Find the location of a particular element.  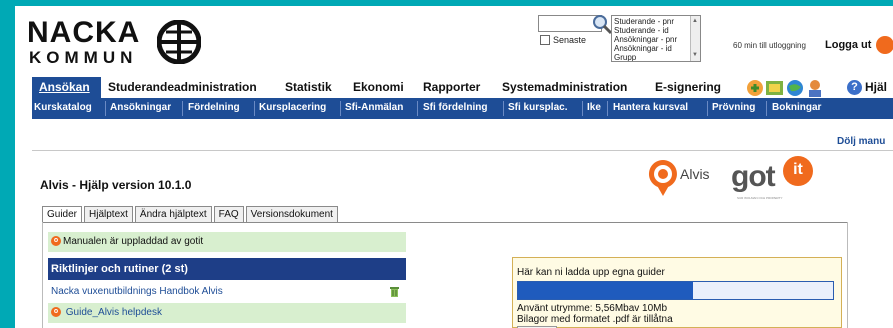

menu-item-statistik: Statistik is located at coordinates (308, 87).